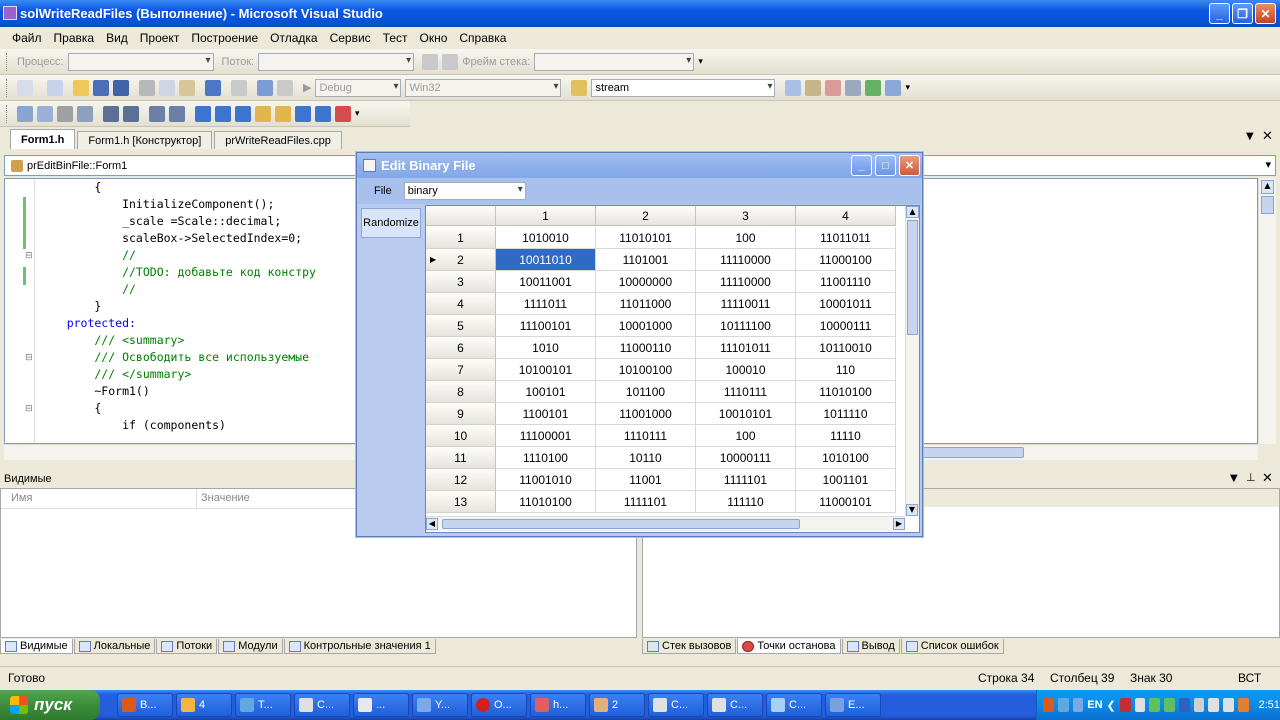 This screenshot has width=1280, height=720. I want to click on row-header: 5, so click(461, 326).